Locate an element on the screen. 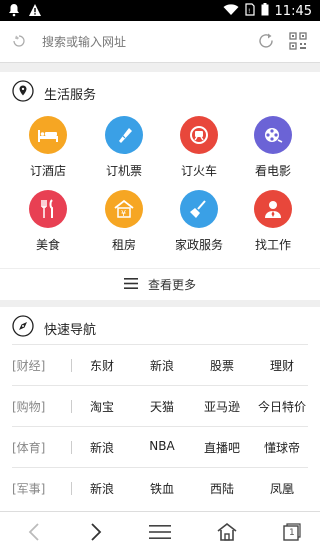  service-flight: 订机票 is located at coordinates (124, 147).